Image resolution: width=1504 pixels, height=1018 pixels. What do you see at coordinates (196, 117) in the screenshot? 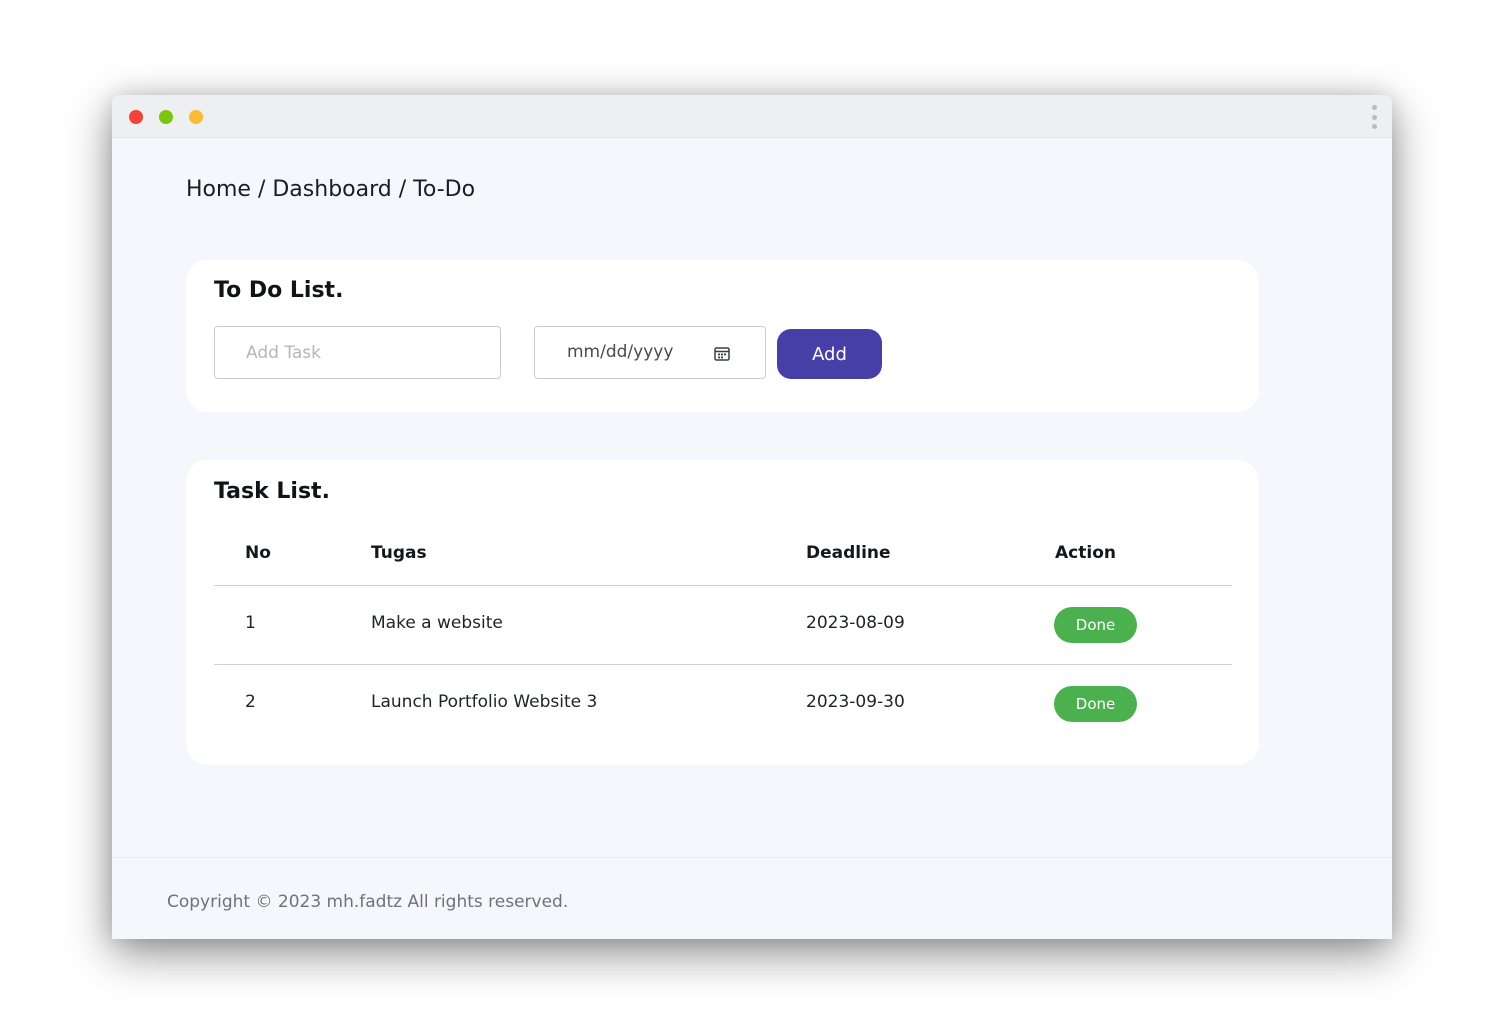
I see `maximize-icon` at bounding box center [196, 117].